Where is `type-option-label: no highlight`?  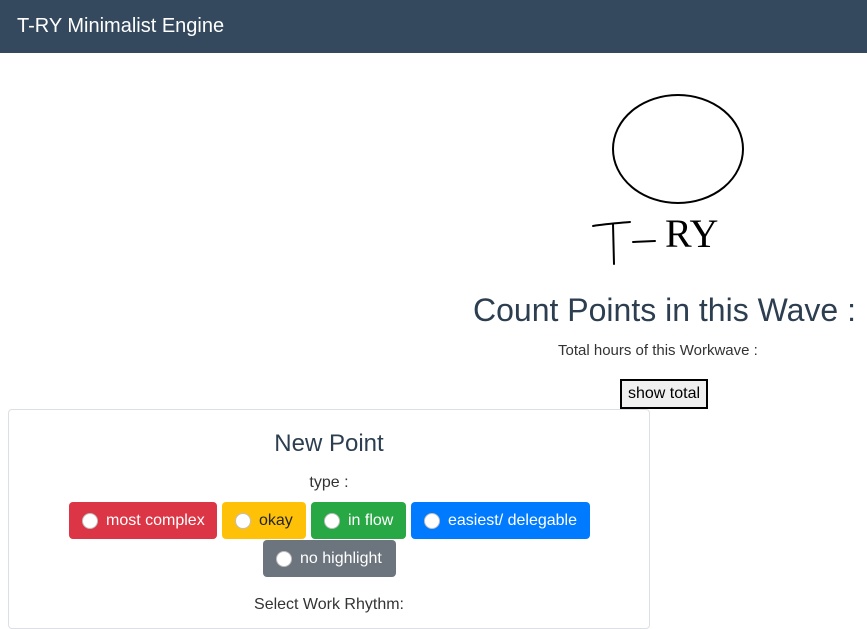 type-option-label: no highlight is located at coordinates (341, 558).